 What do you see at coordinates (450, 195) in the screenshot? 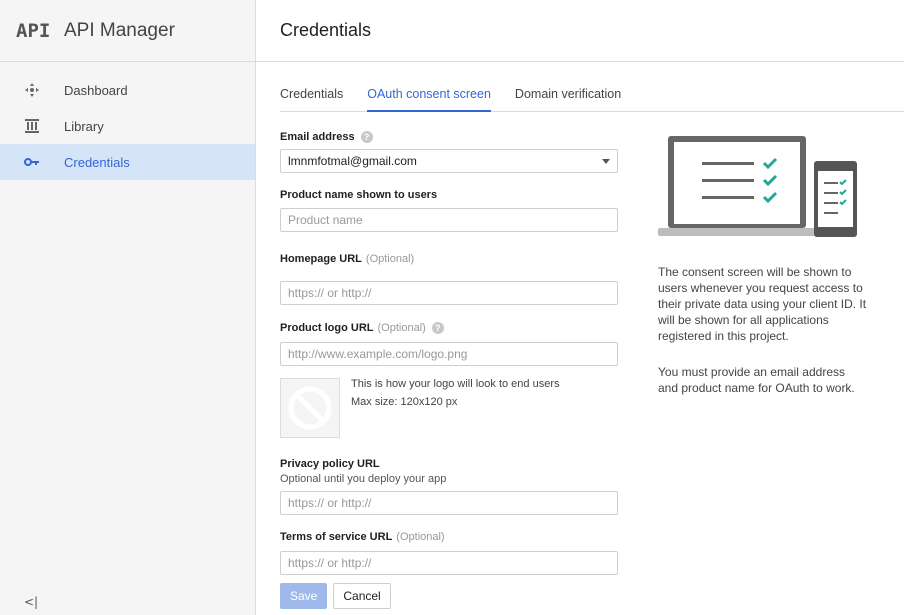
I see `product-name-label: Product name shown to users` at bounding box center [450, 195].